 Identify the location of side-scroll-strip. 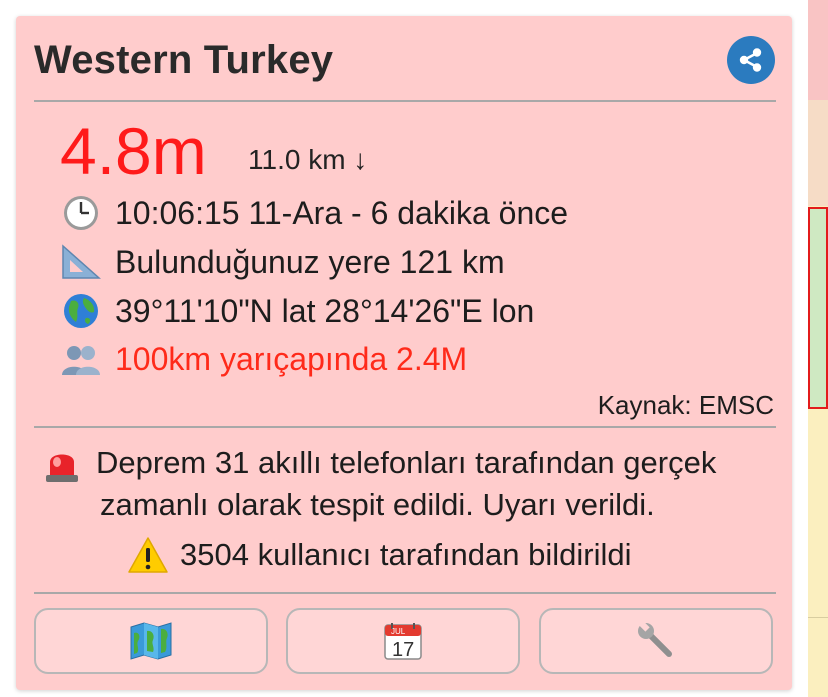
(818, 348).